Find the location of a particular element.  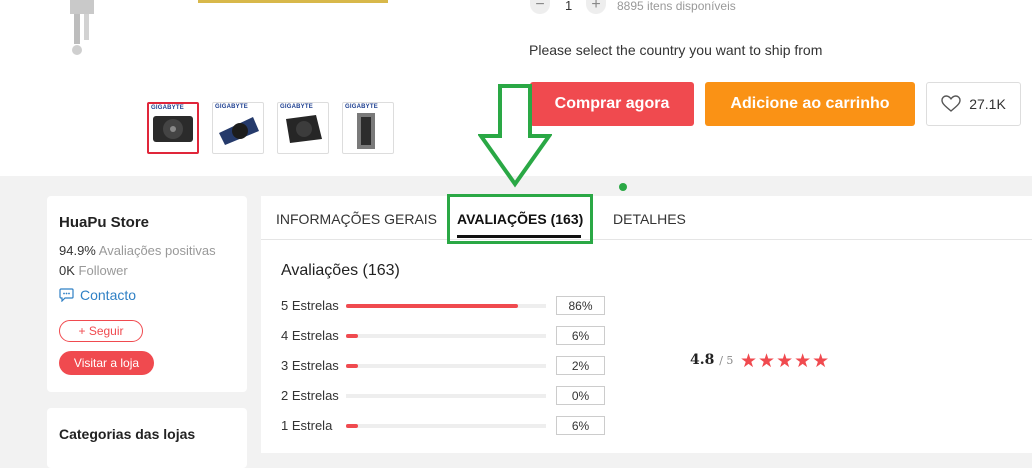

average-rating: 4.8 / 5 is located at coordinates (711, 360).